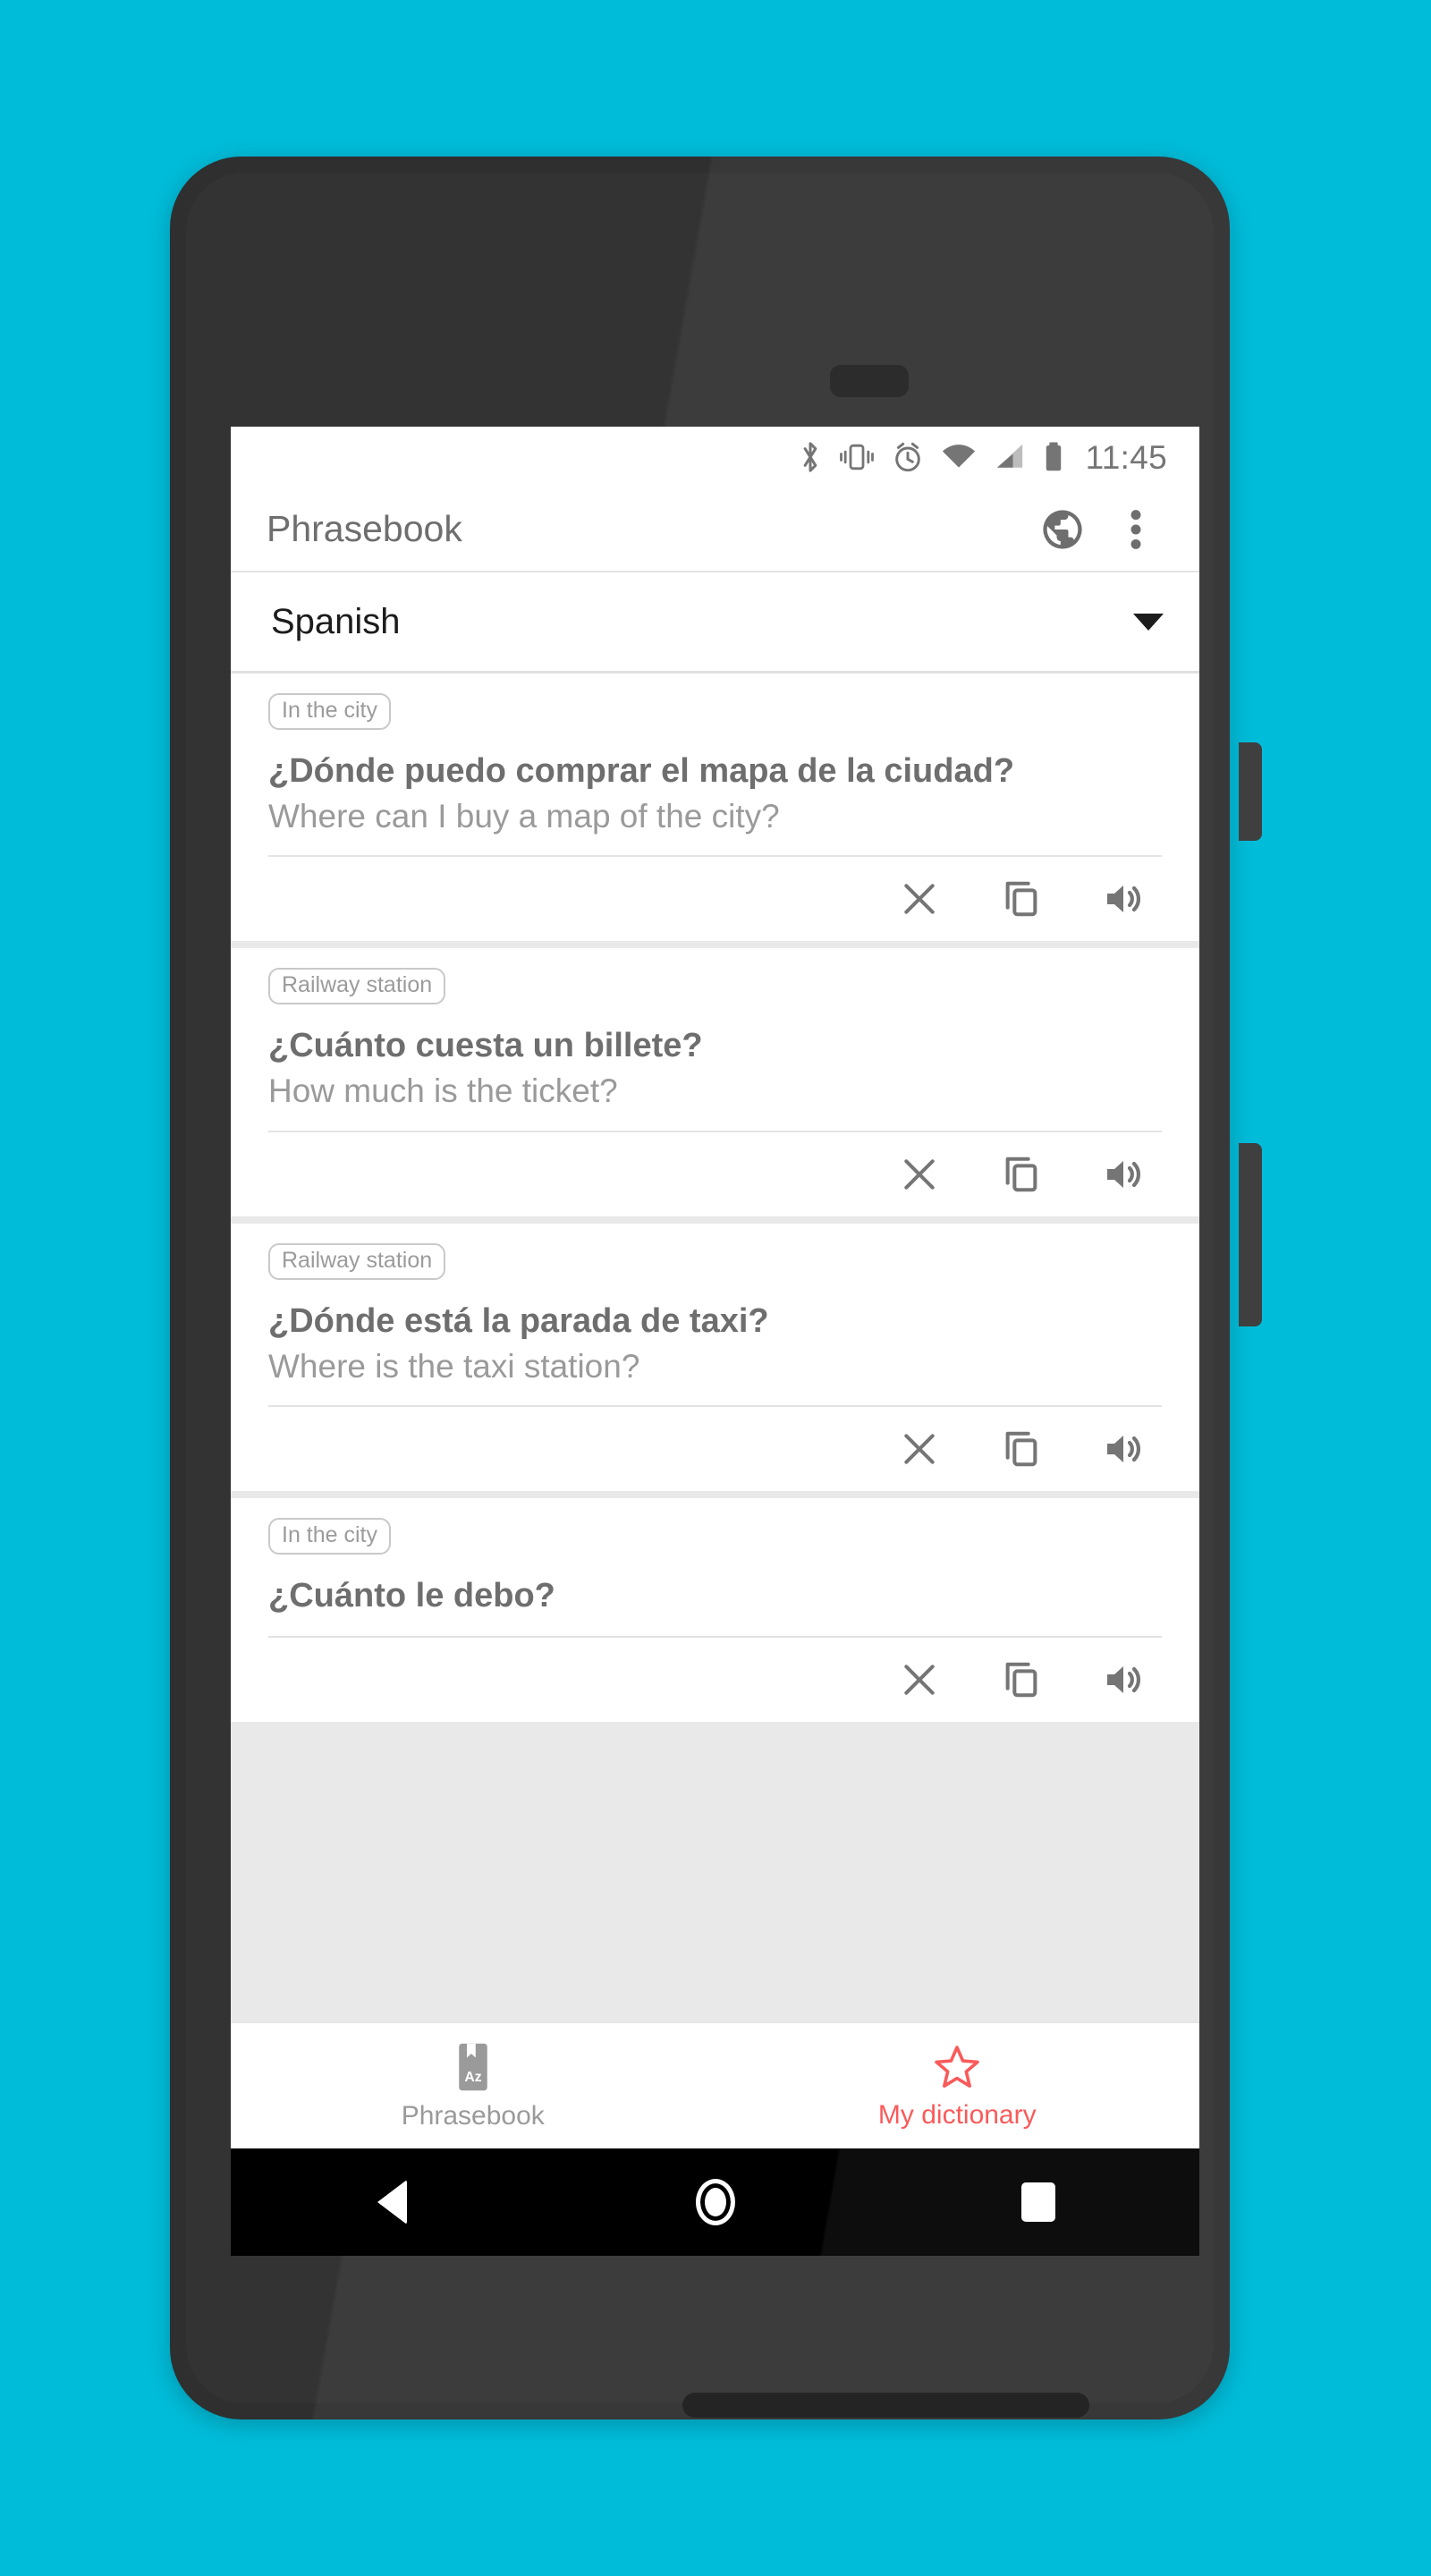 This screenshot has width=1431, height=2576. I want to click on phrase-target-text: How much is the ticket?, so click(443, 1091).